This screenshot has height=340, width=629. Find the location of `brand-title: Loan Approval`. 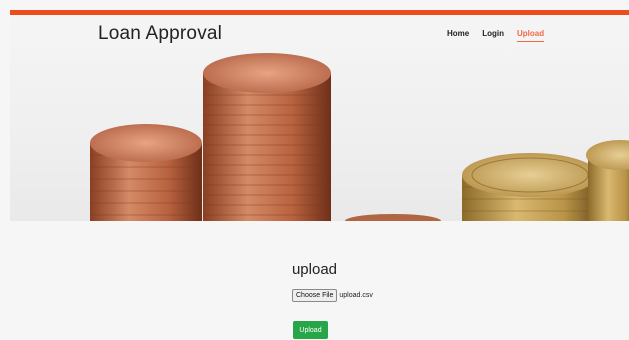

brand-title: Loan Approval is located at coordinates (160, 34).